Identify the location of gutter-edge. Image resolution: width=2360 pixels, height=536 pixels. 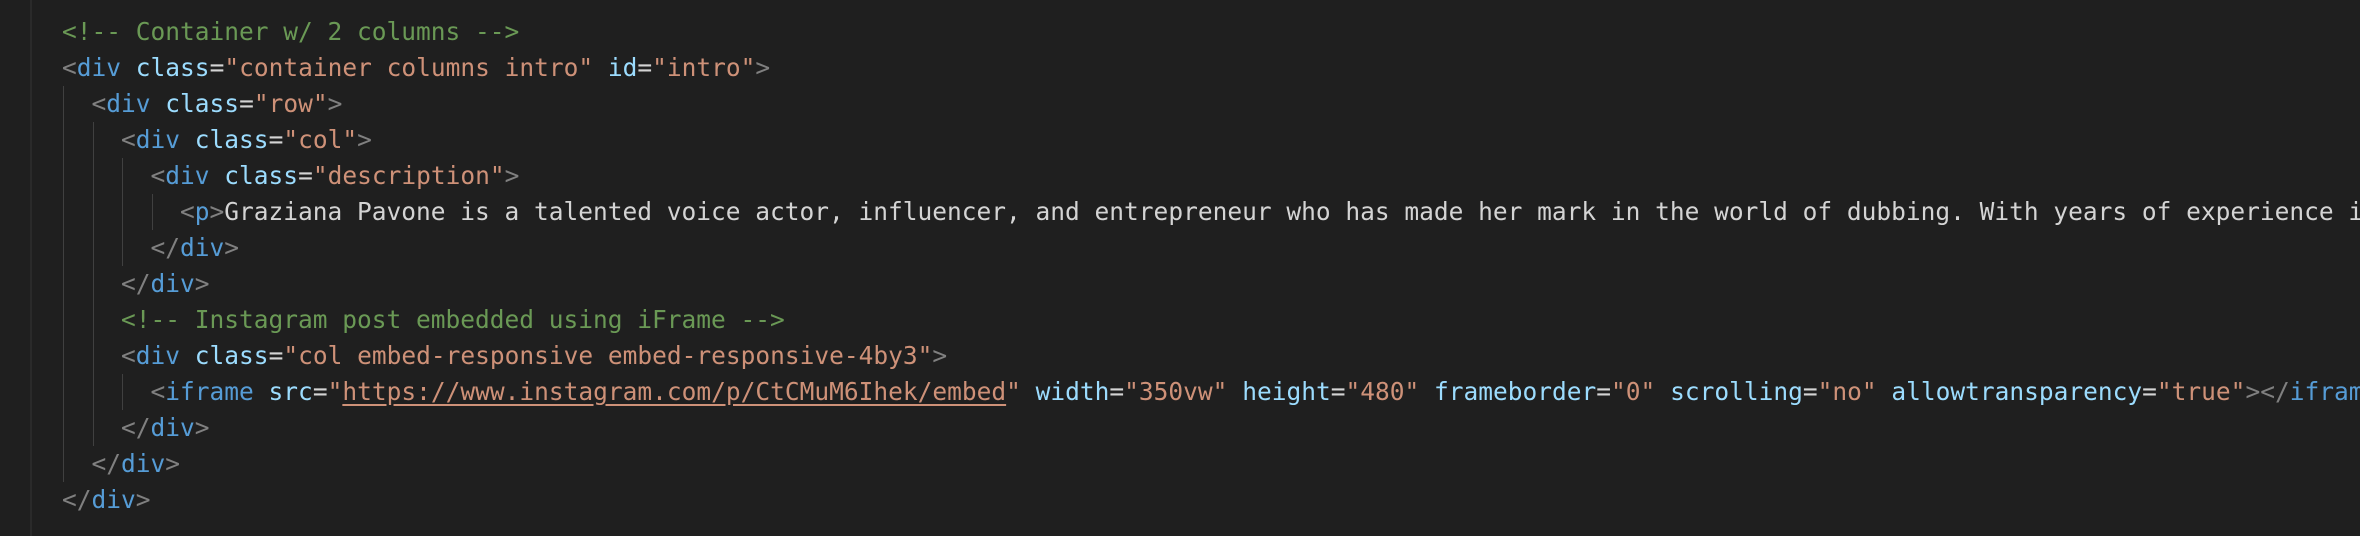
(31, 268).